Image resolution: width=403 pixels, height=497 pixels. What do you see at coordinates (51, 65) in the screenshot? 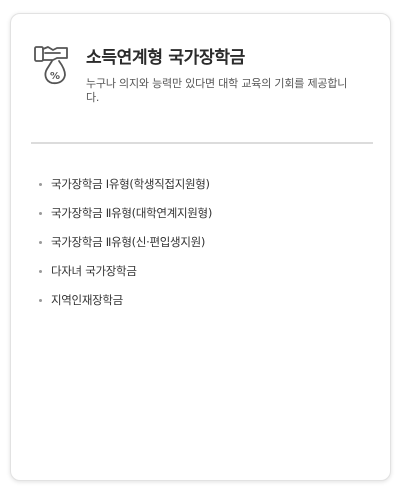
I see `money-bag-percent-icon: %` at bounding box center [51, 65].